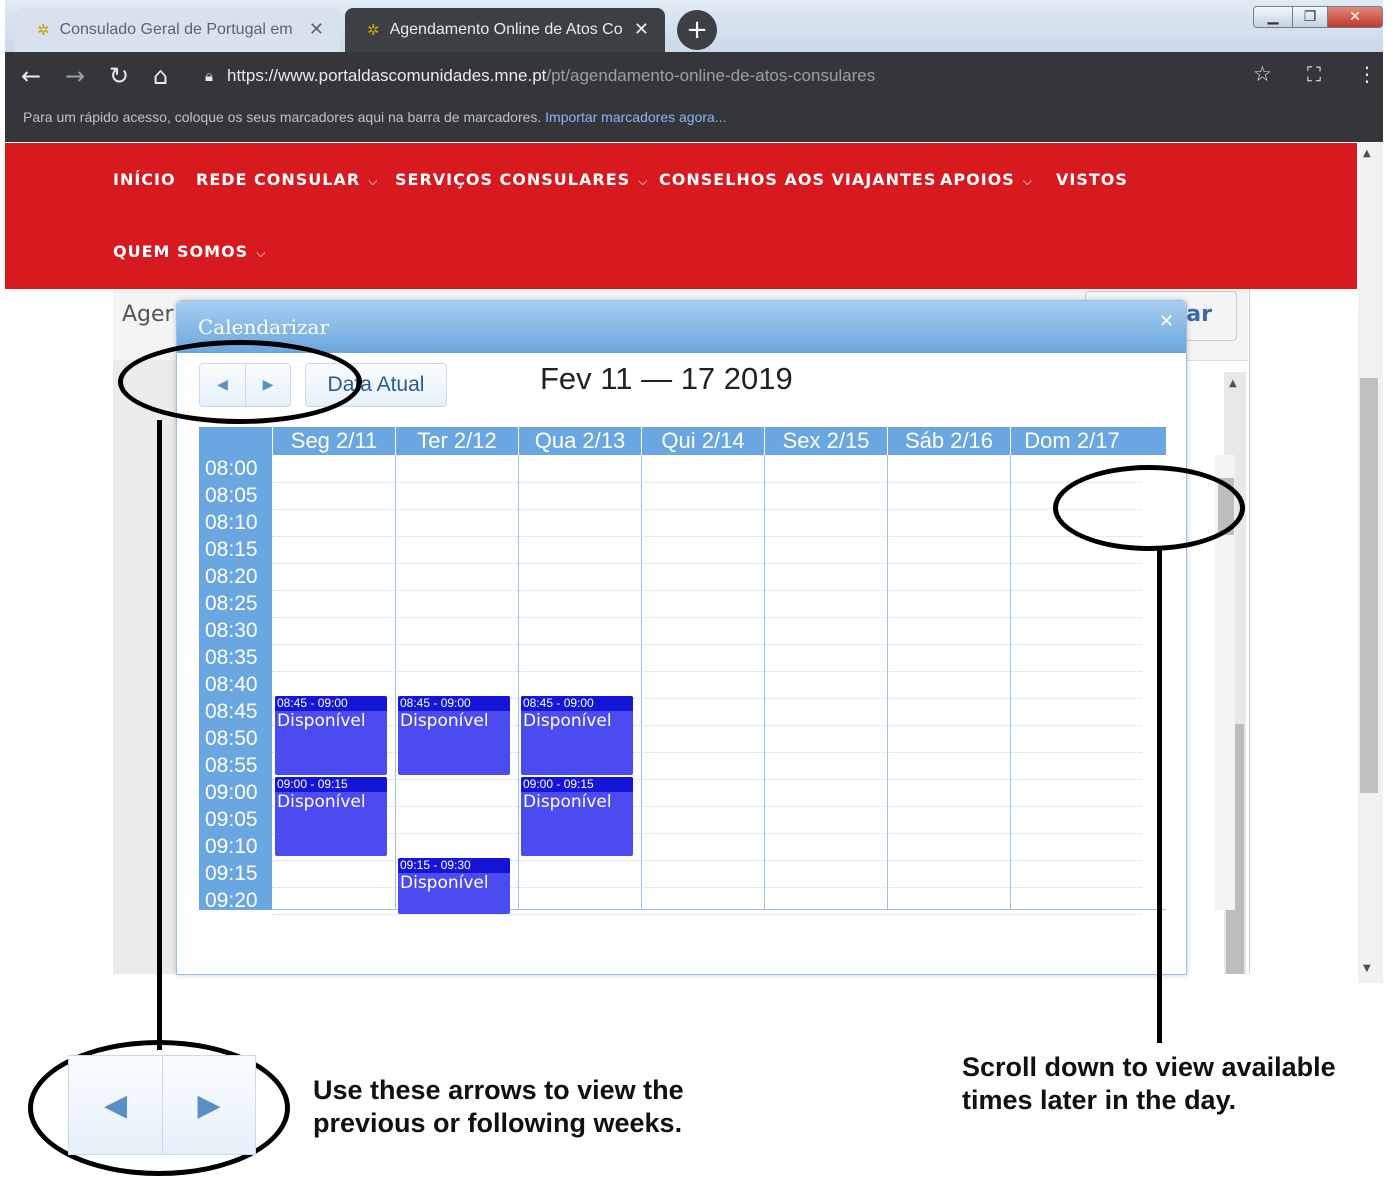  Describe the element at coordinates (454, 865) in the screenshot. I see `slot-time: 09:15 - 09:30` at that location.